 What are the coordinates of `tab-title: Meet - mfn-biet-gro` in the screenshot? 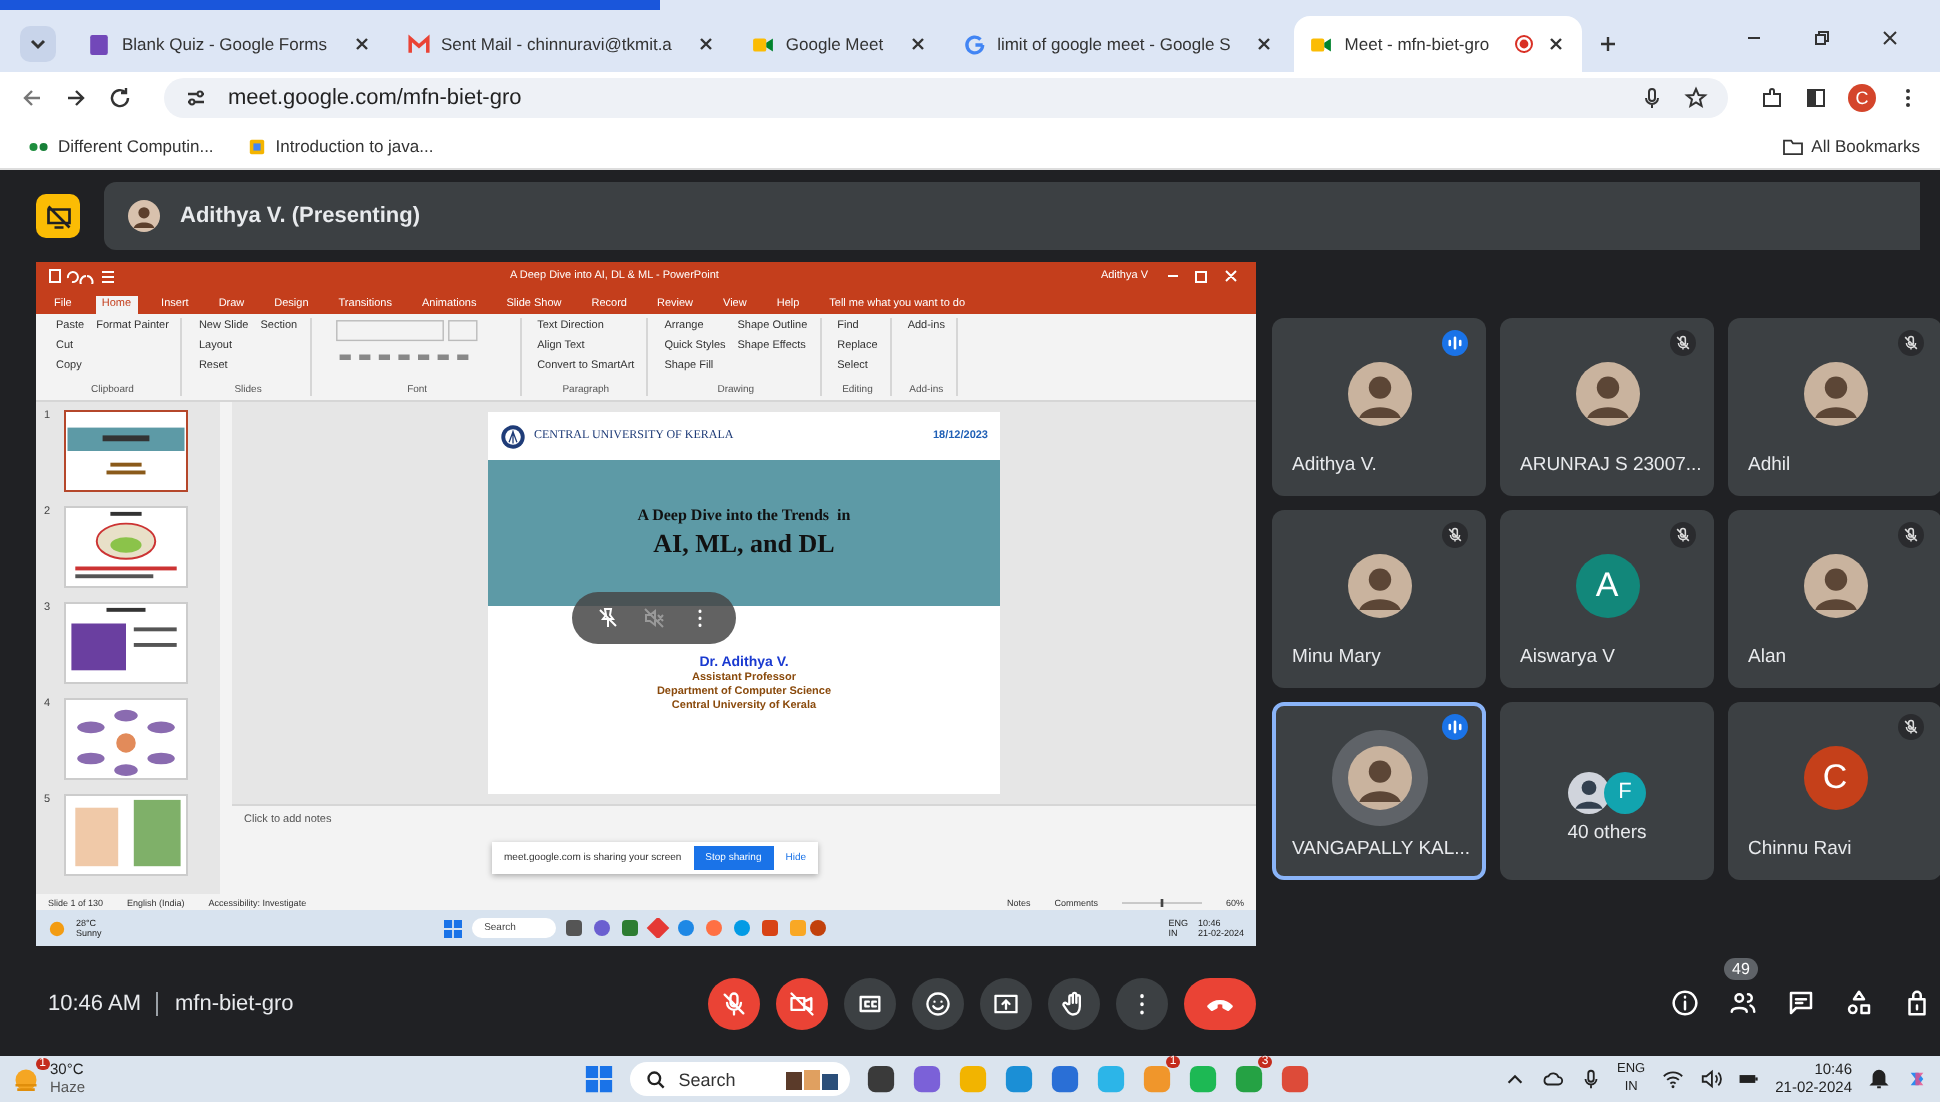 It's located at (1418, 44).